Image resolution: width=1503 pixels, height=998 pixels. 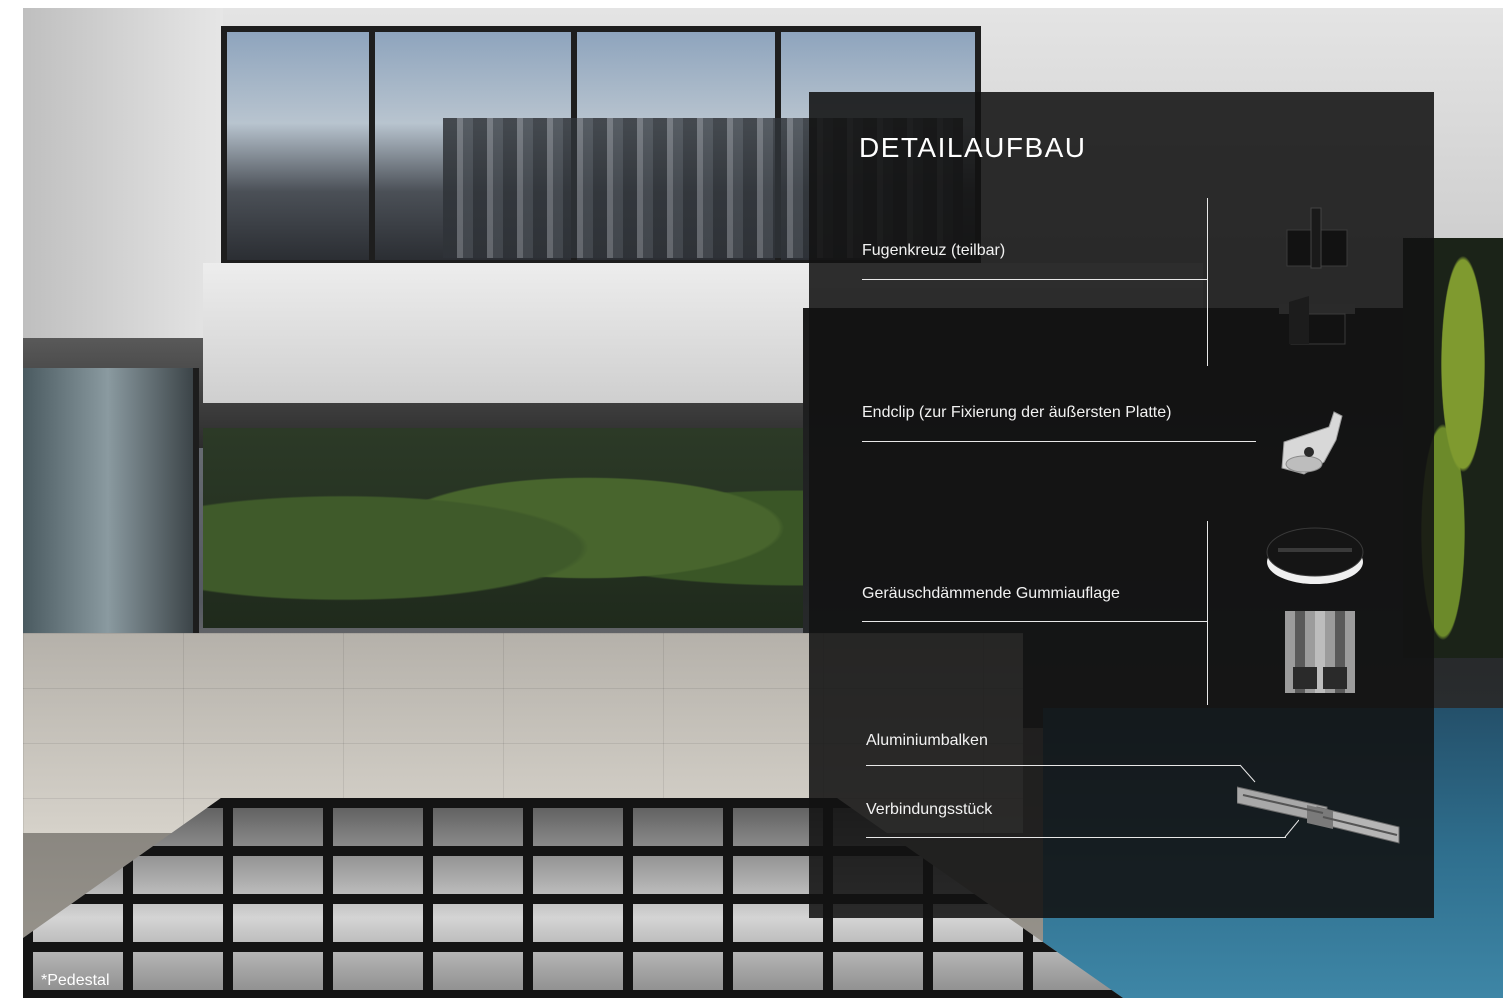 What do you see at coordinates (1269, 801) in the screenshot?
I see `leader-connector-lines` at bounding box center [1269, 801].